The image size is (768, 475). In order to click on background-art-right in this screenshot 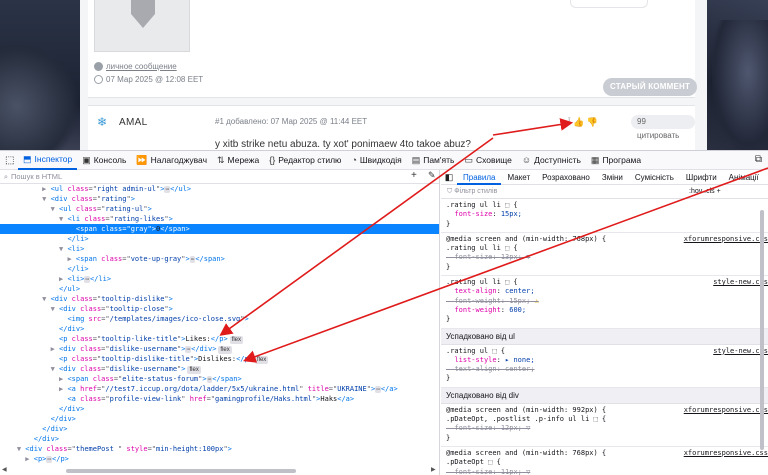, I will do `click(737, 75)`.